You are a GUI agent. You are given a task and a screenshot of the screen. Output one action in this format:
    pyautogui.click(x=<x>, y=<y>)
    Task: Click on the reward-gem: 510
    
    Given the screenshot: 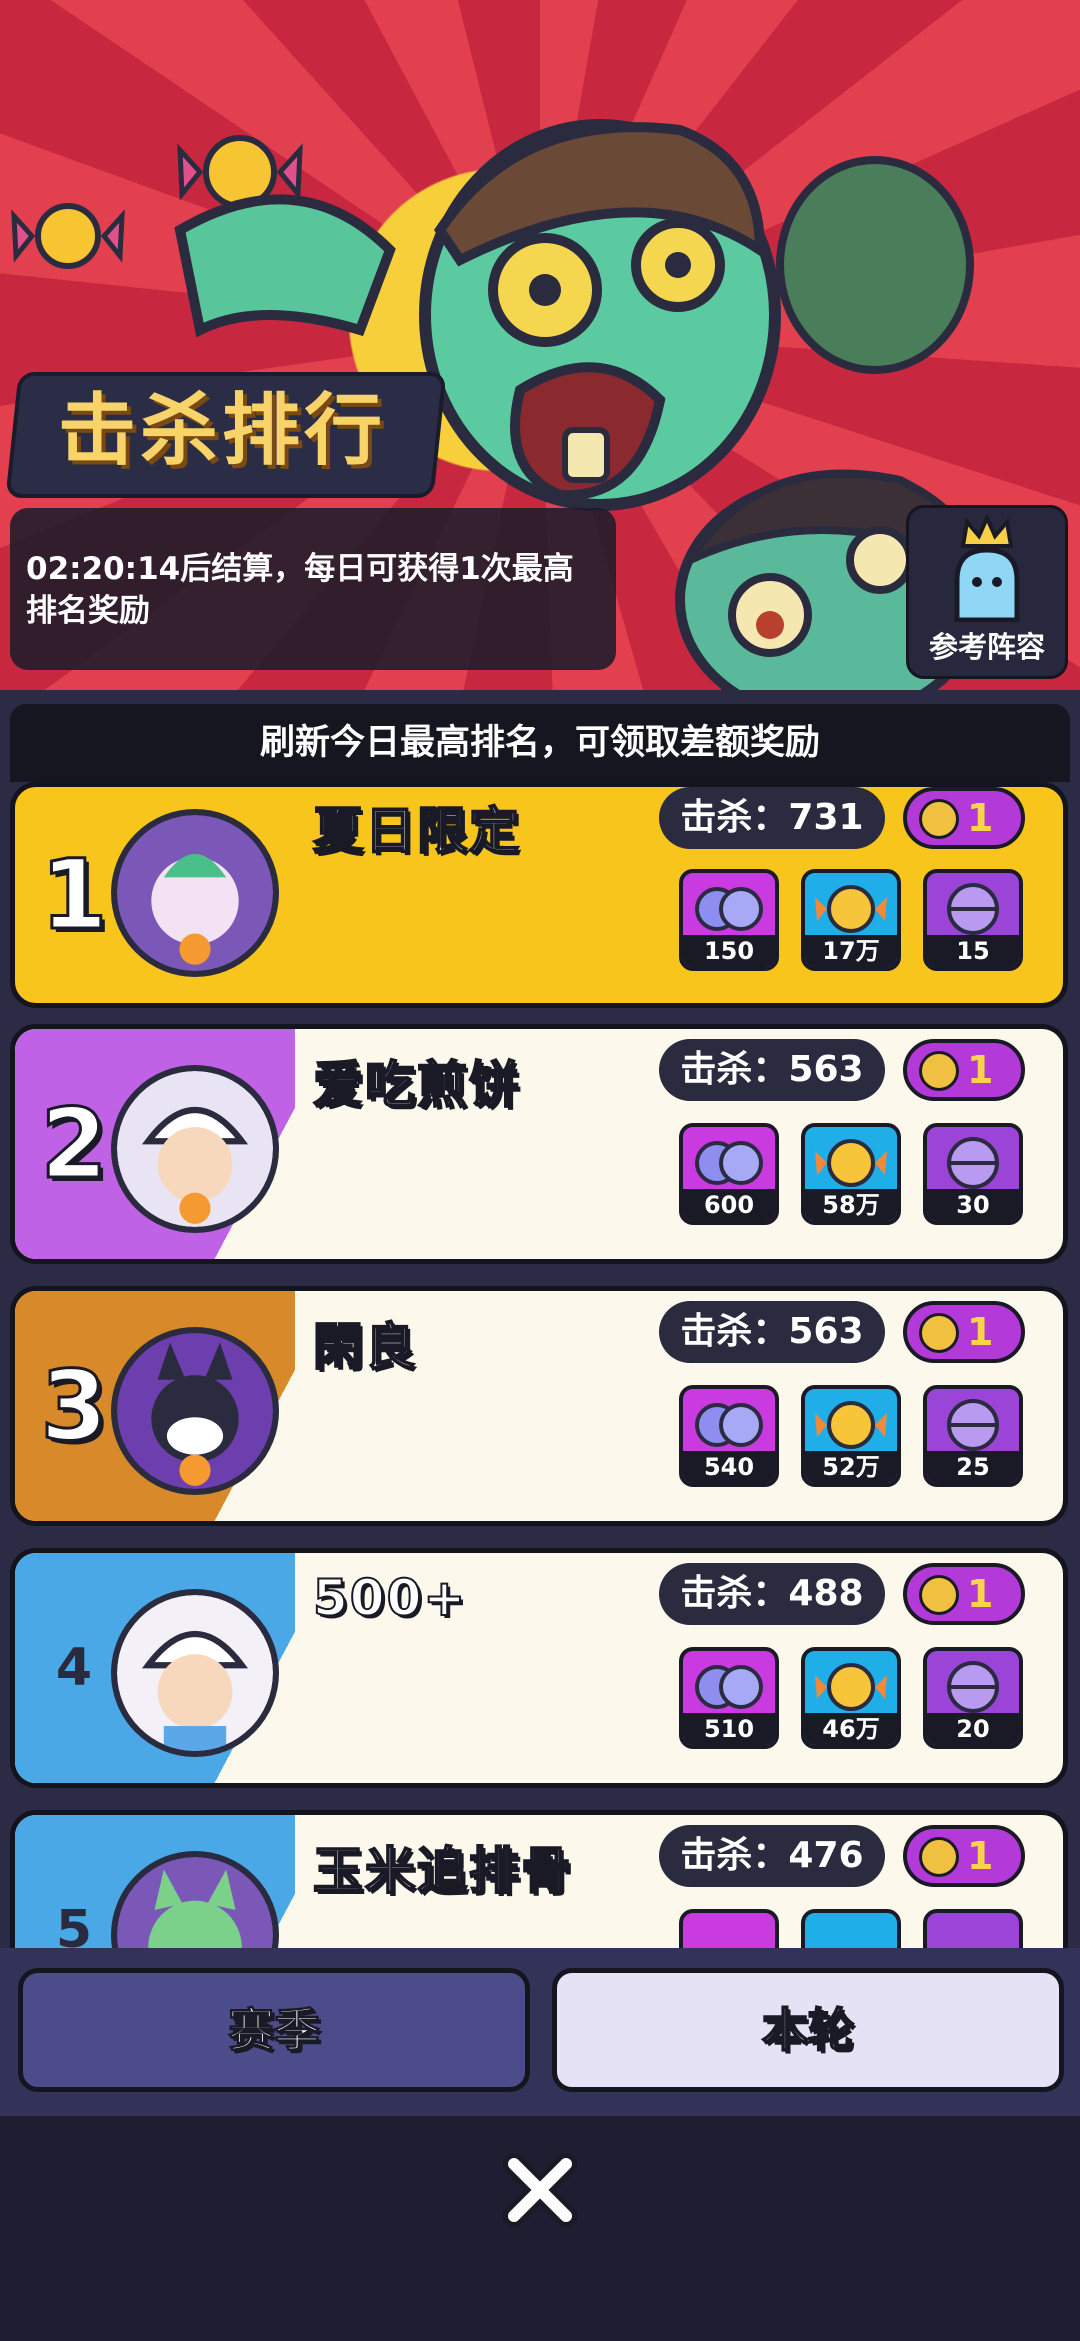 What is the action you would take?
    pyautogui.click(x=729, y=1698)
    